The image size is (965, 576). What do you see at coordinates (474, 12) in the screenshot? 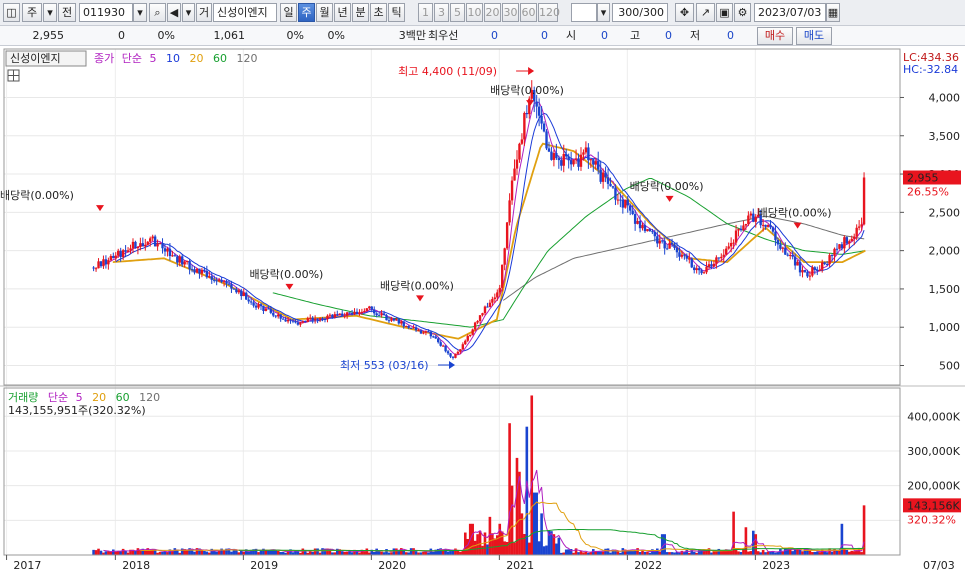
I see `interval-button-3: 10` at bounding box center [474, 12].